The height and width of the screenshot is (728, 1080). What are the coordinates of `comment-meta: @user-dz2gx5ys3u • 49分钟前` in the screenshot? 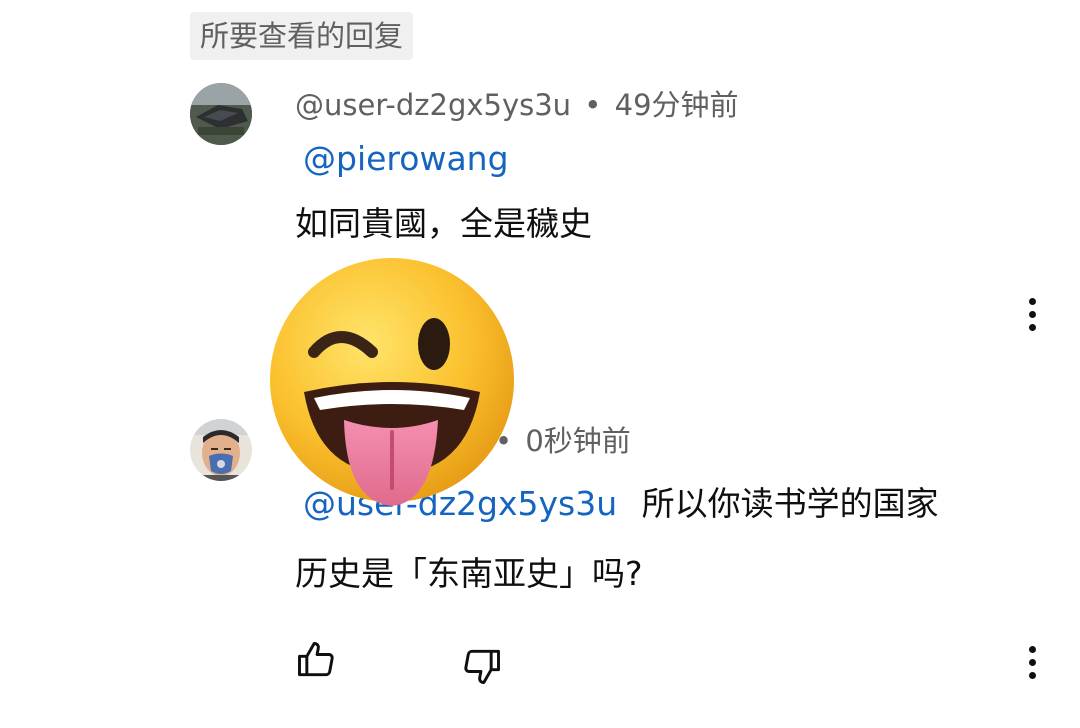 It's located at (517, 103).